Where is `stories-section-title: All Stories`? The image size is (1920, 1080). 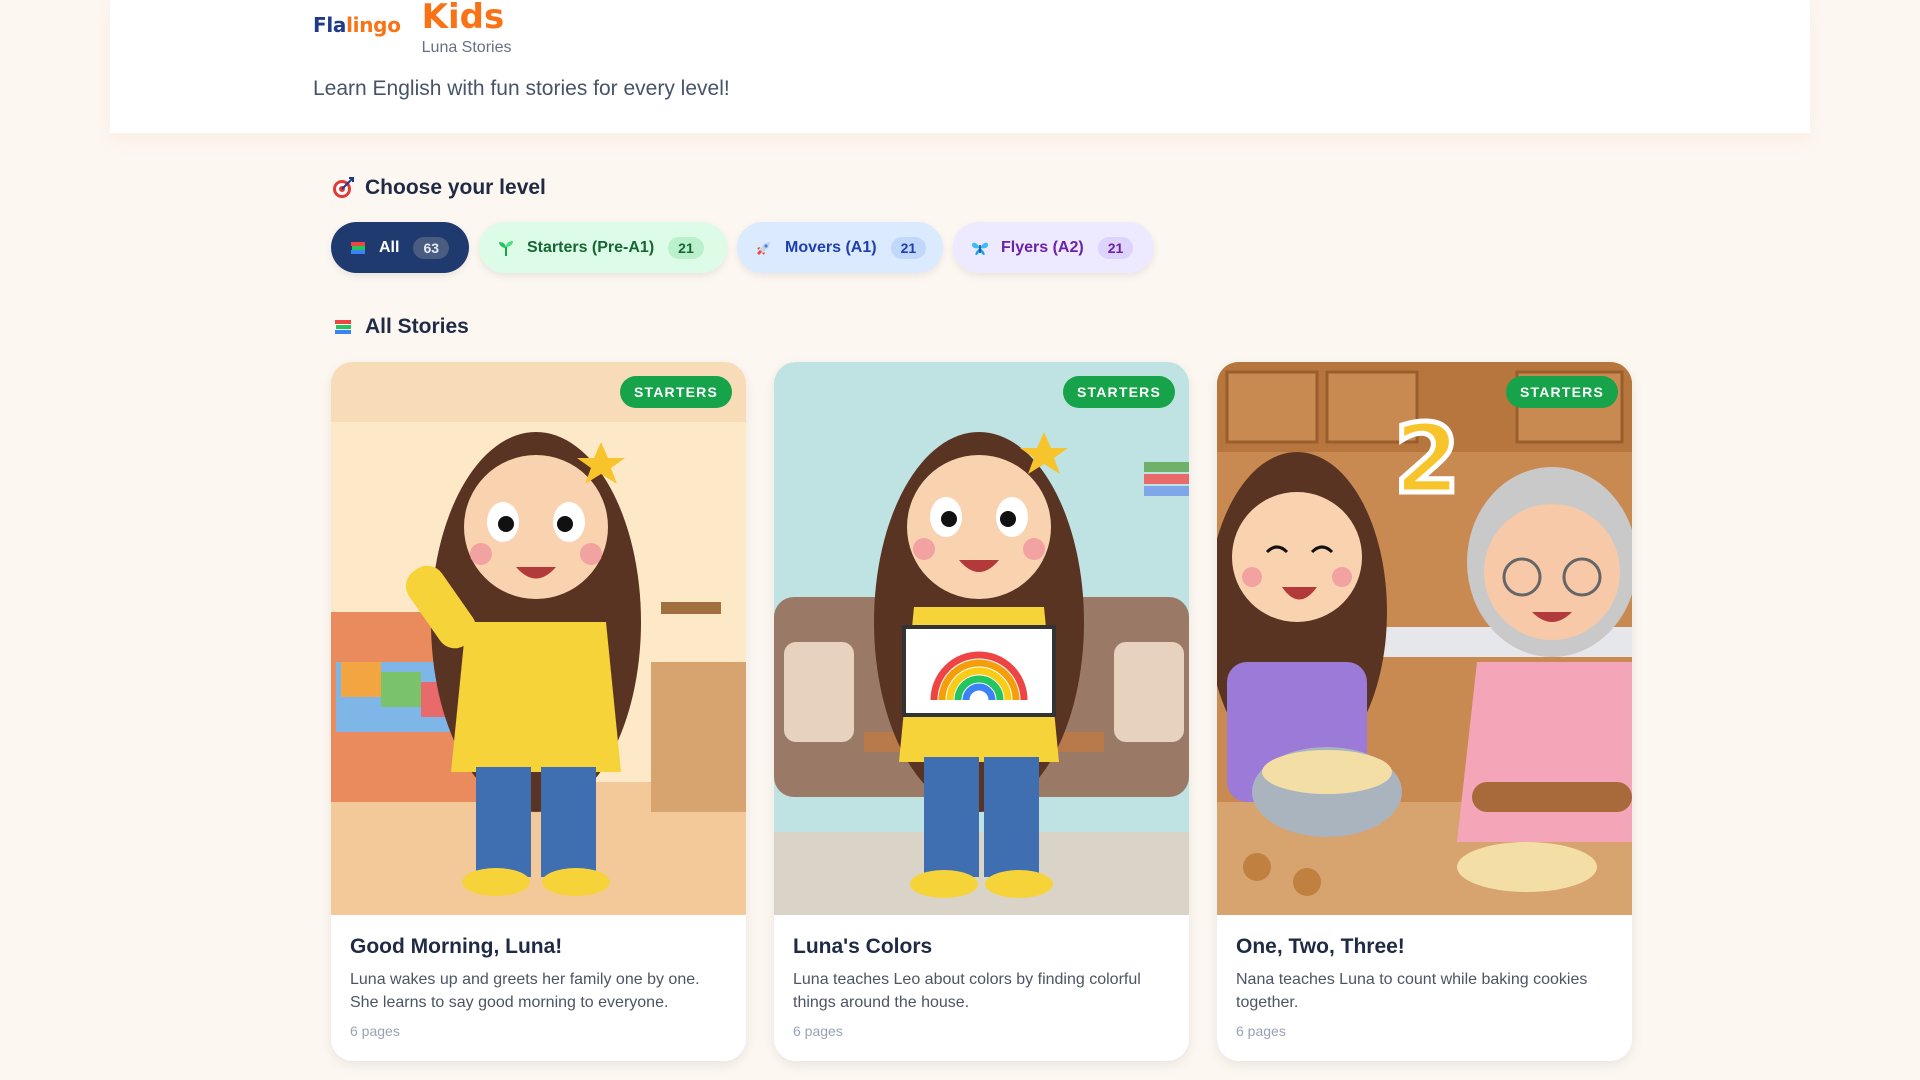
stories-section-title: All Stories is located at coordinates (400, 327).